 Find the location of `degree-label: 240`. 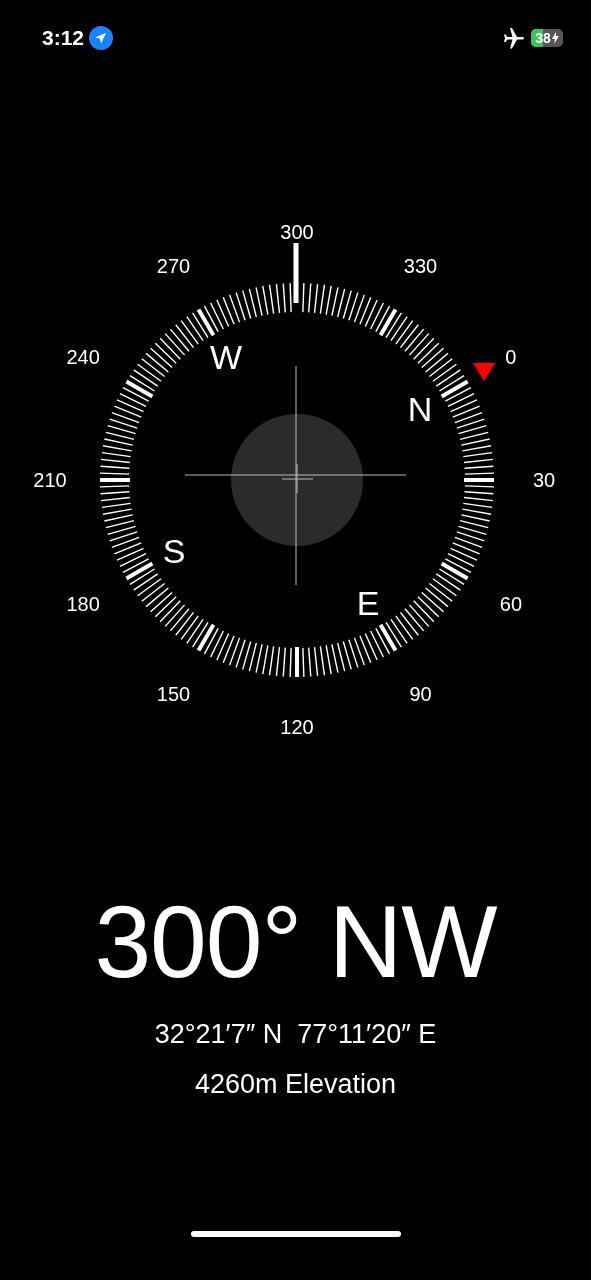

degree-label: 240 is located at coordinates (83, 356).